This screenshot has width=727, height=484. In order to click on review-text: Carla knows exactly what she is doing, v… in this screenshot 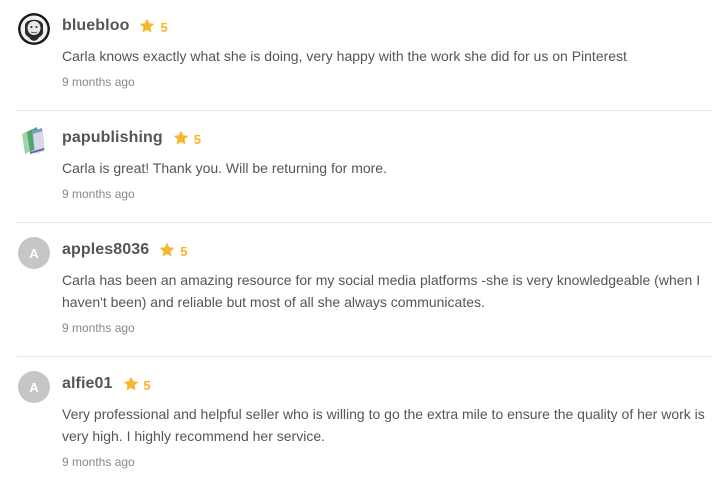, I will do `click(344, 56)`.